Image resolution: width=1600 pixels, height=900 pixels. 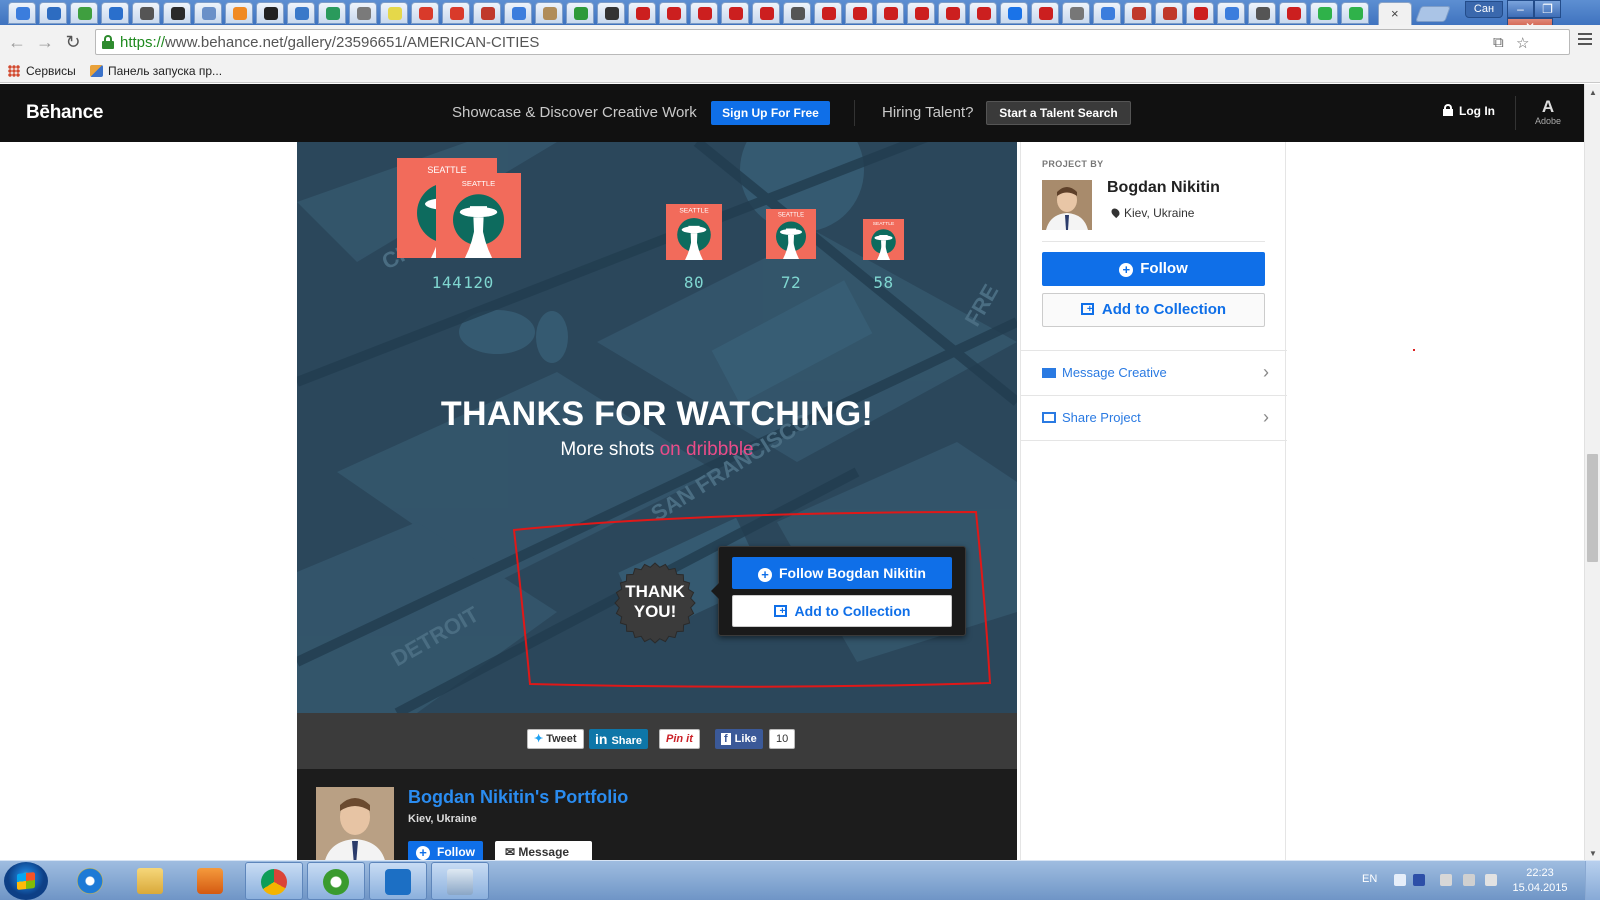 I want to click on minimize-icon: –, so click(x=1520, y=9).